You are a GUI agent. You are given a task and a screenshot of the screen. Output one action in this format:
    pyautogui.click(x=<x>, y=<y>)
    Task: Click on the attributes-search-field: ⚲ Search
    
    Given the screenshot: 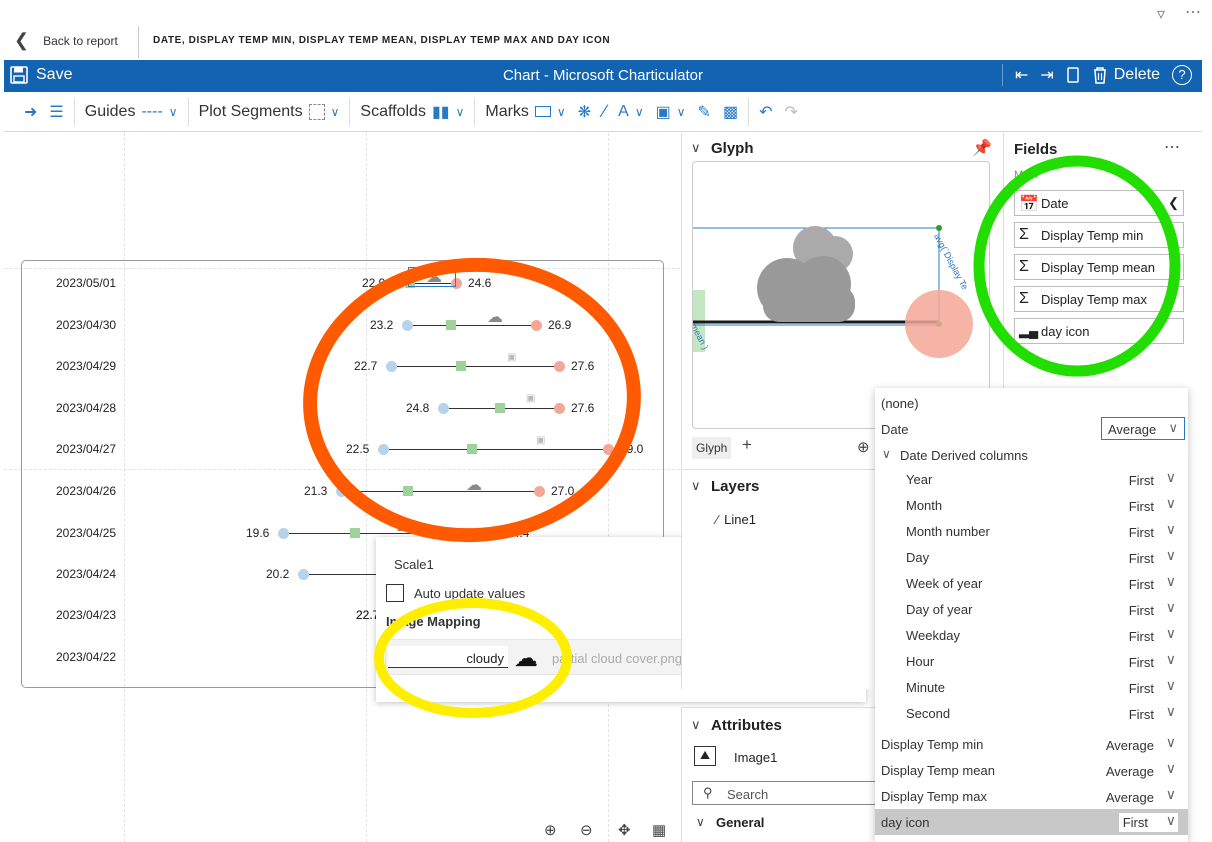 What is the action you would take?
    pyautogui.click(x=787, y=793)
    